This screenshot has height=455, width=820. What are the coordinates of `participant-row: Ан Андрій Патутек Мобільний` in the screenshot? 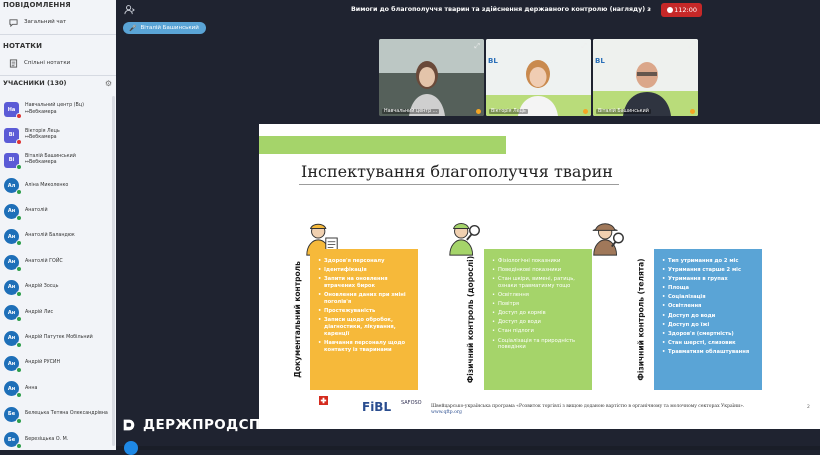 It's located at (58, 338).